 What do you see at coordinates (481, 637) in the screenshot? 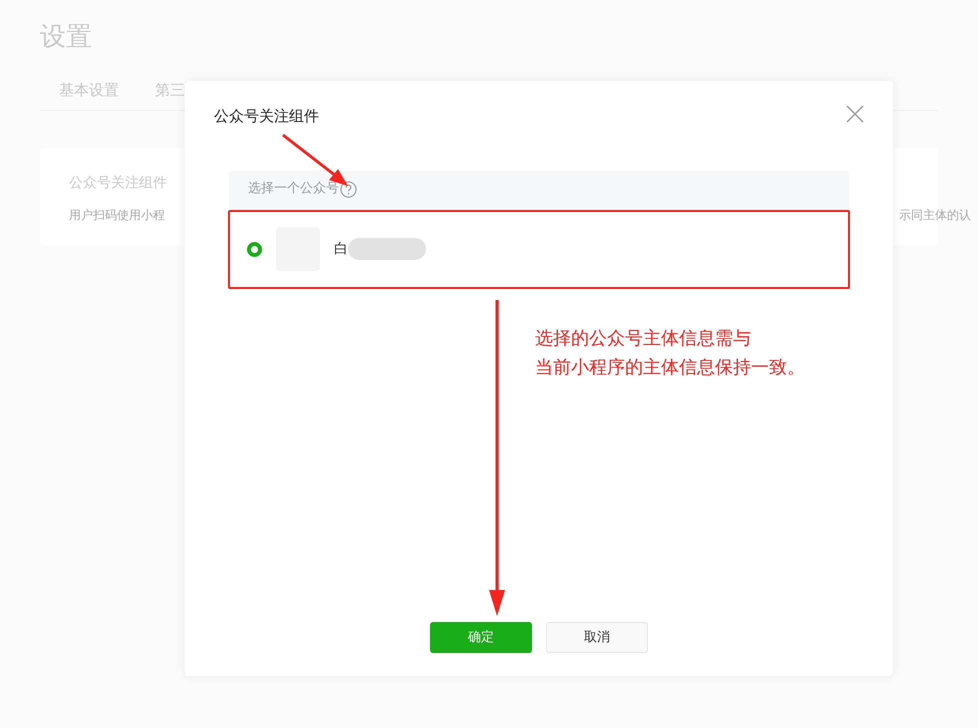
I see `confirm-button: 确定` at bounding box center [481, 637].